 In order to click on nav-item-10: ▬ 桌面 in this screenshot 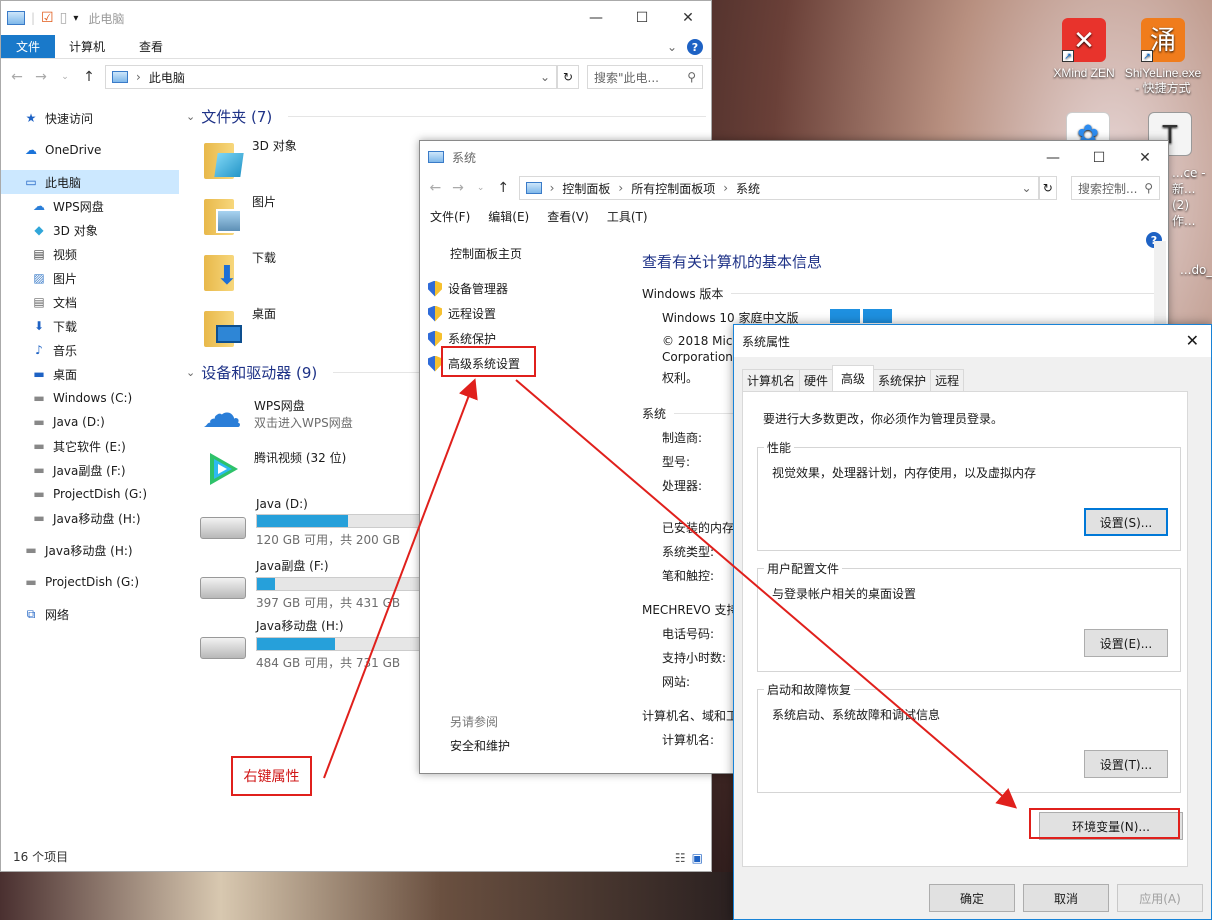, I will do `click(90, 374)`.